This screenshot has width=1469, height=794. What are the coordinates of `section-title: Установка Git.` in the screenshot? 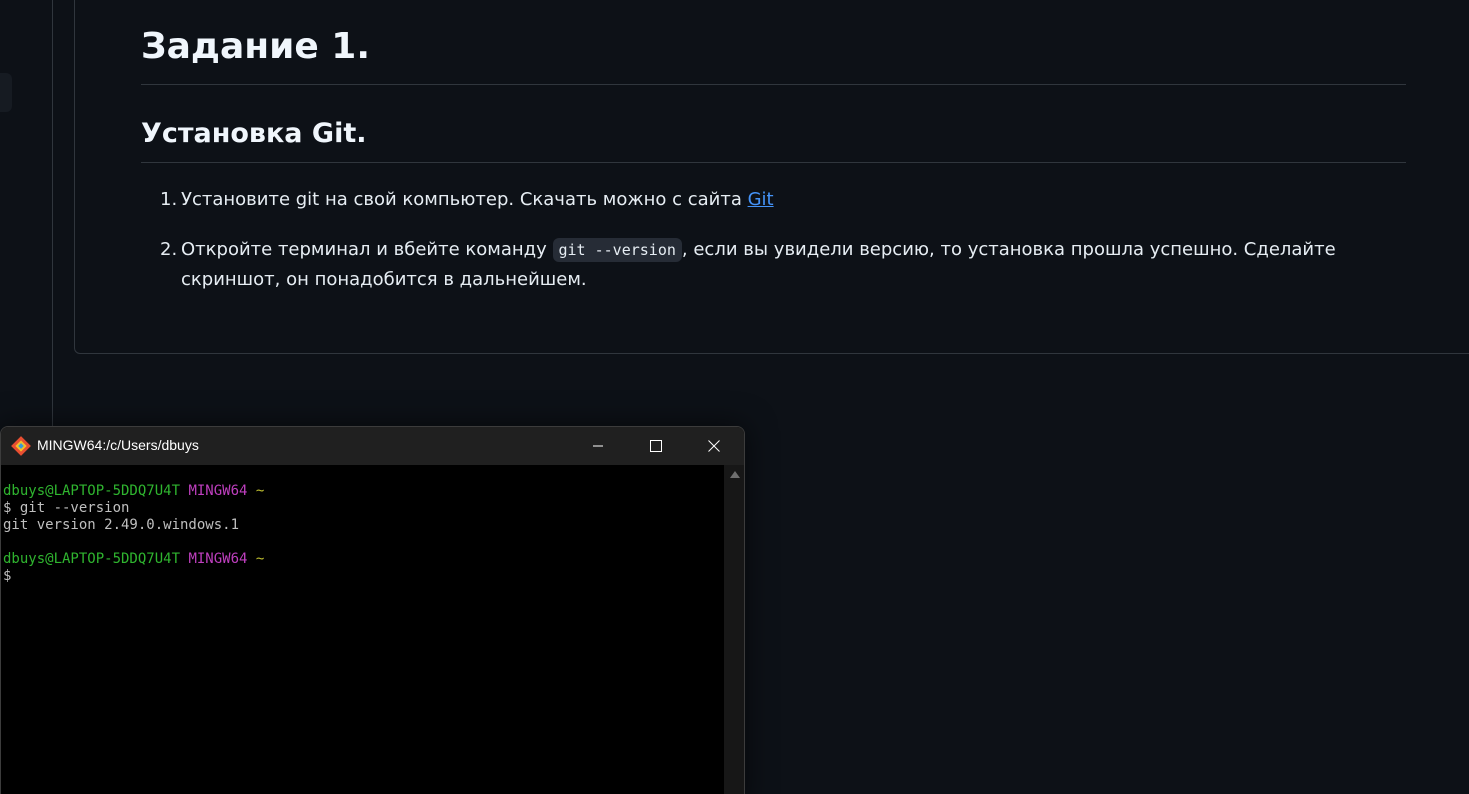 It's located at (254, 133).